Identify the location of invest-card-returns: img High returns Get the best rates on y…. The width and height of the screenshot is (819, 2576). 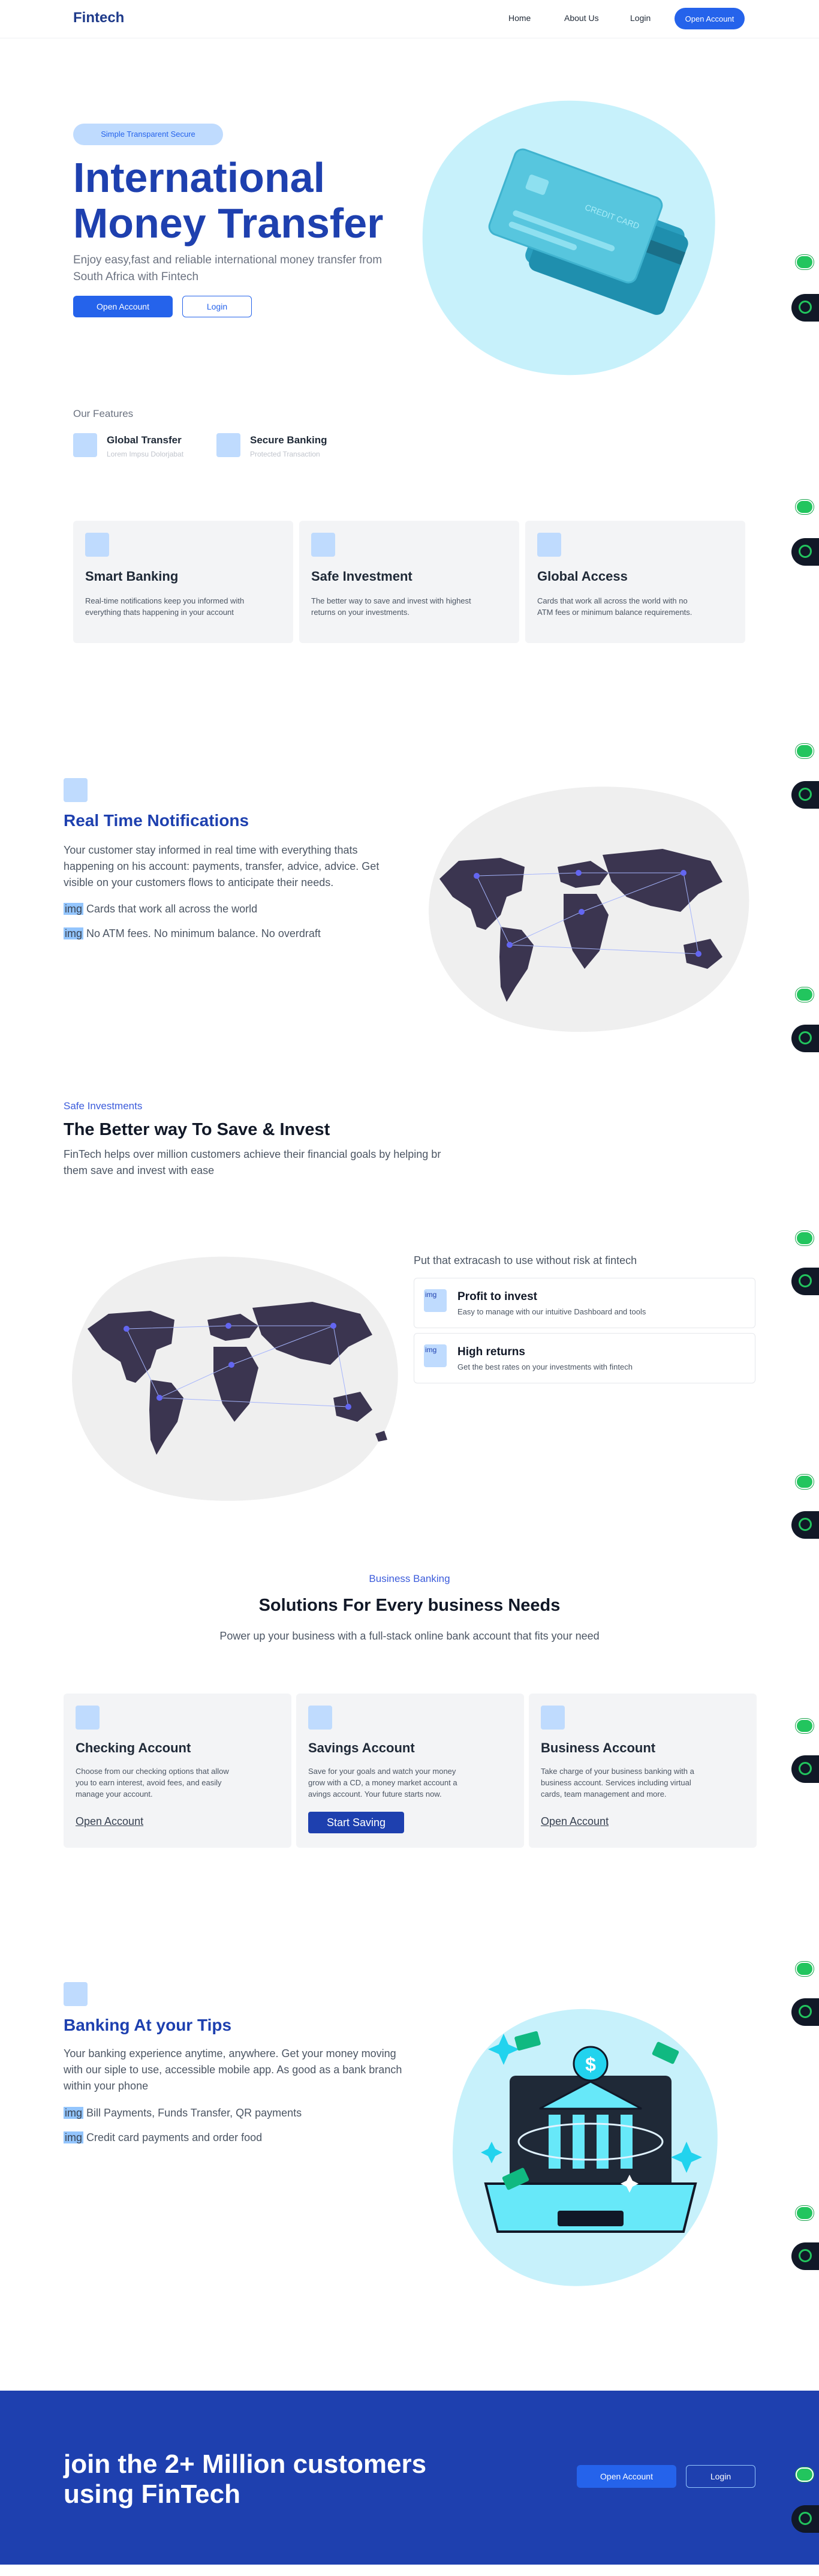
(584, 1358).